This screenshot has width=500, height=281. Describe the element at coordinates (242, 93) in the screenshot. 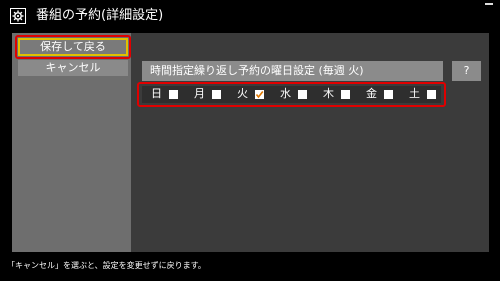

I see `weekday-label: 火` at that location.